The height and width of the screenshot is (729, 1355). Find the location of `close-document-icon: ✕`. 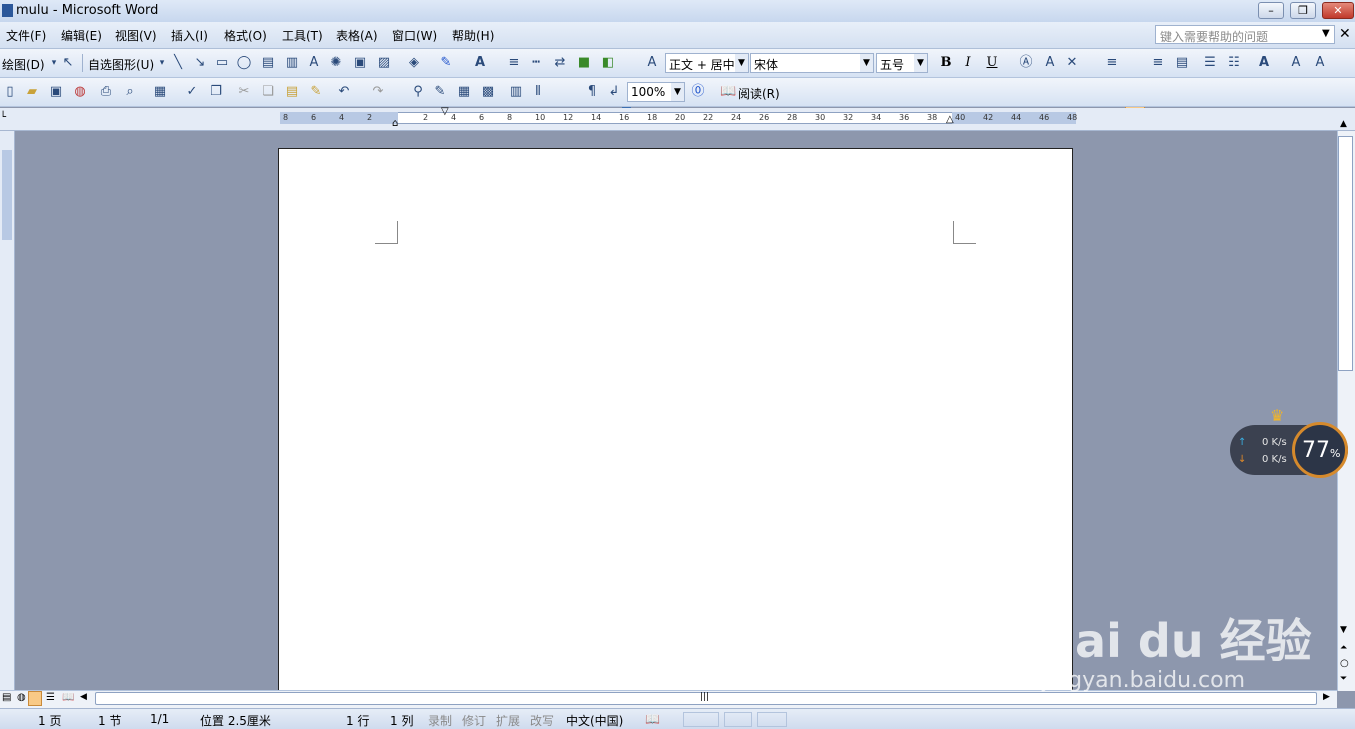

close-document-icon: ✕ is located at coordinates (1345, 34).